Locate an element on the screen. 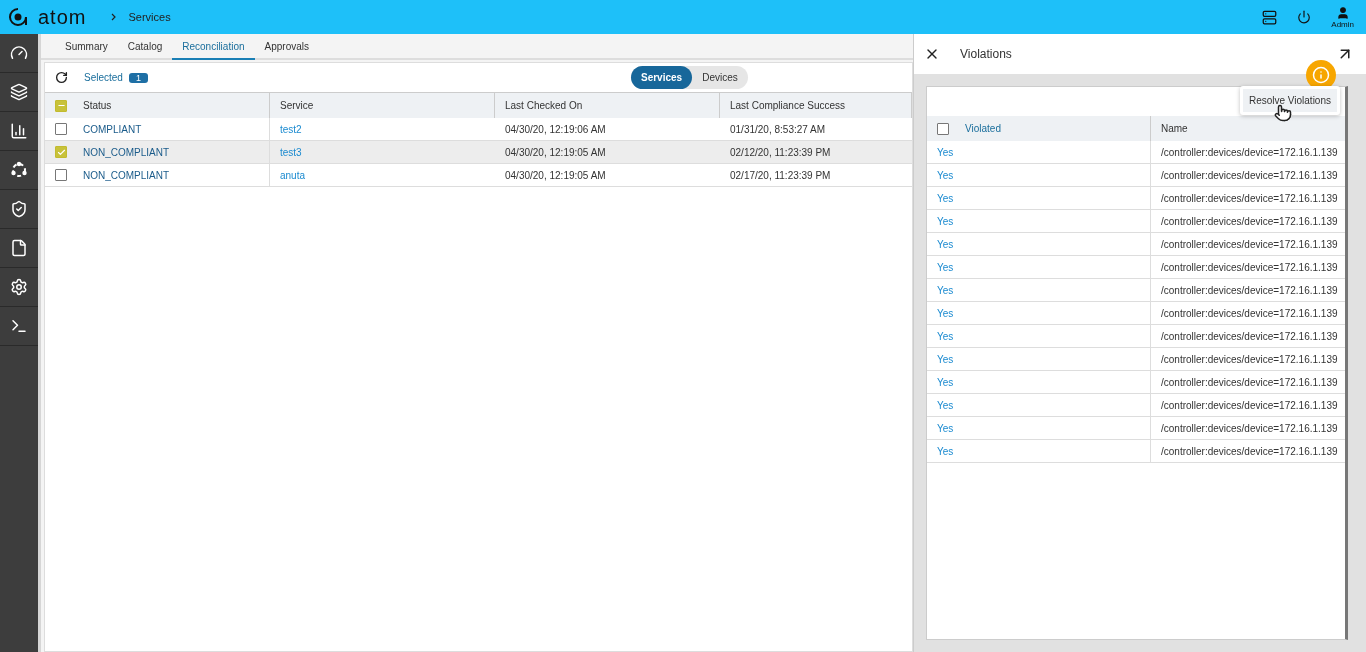 This screenshot has width=1366, height=652. column-header: Last Compliance Success is located at coordinates (816, 105).